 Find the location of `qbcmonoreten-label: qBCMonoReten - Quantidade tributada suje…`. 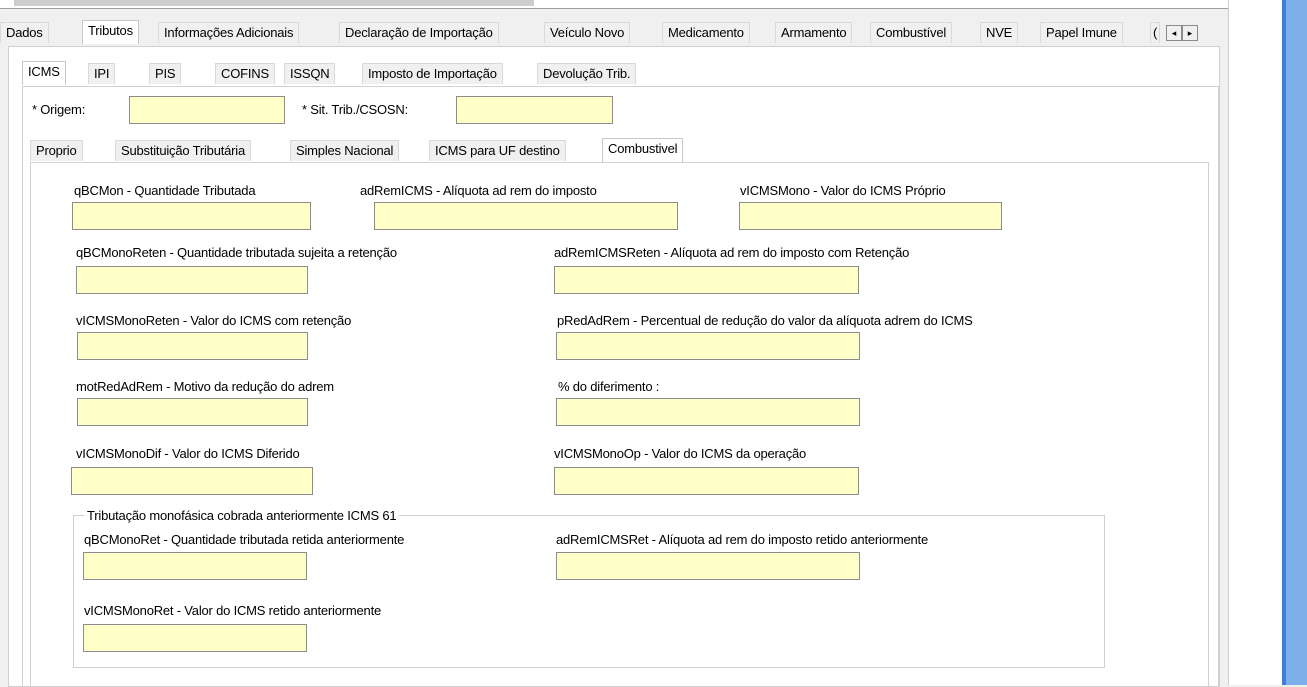

qbcmonoreten-label: qBCMonoReten - Quantidade tributada suje… is located at coordinates (236, 252).